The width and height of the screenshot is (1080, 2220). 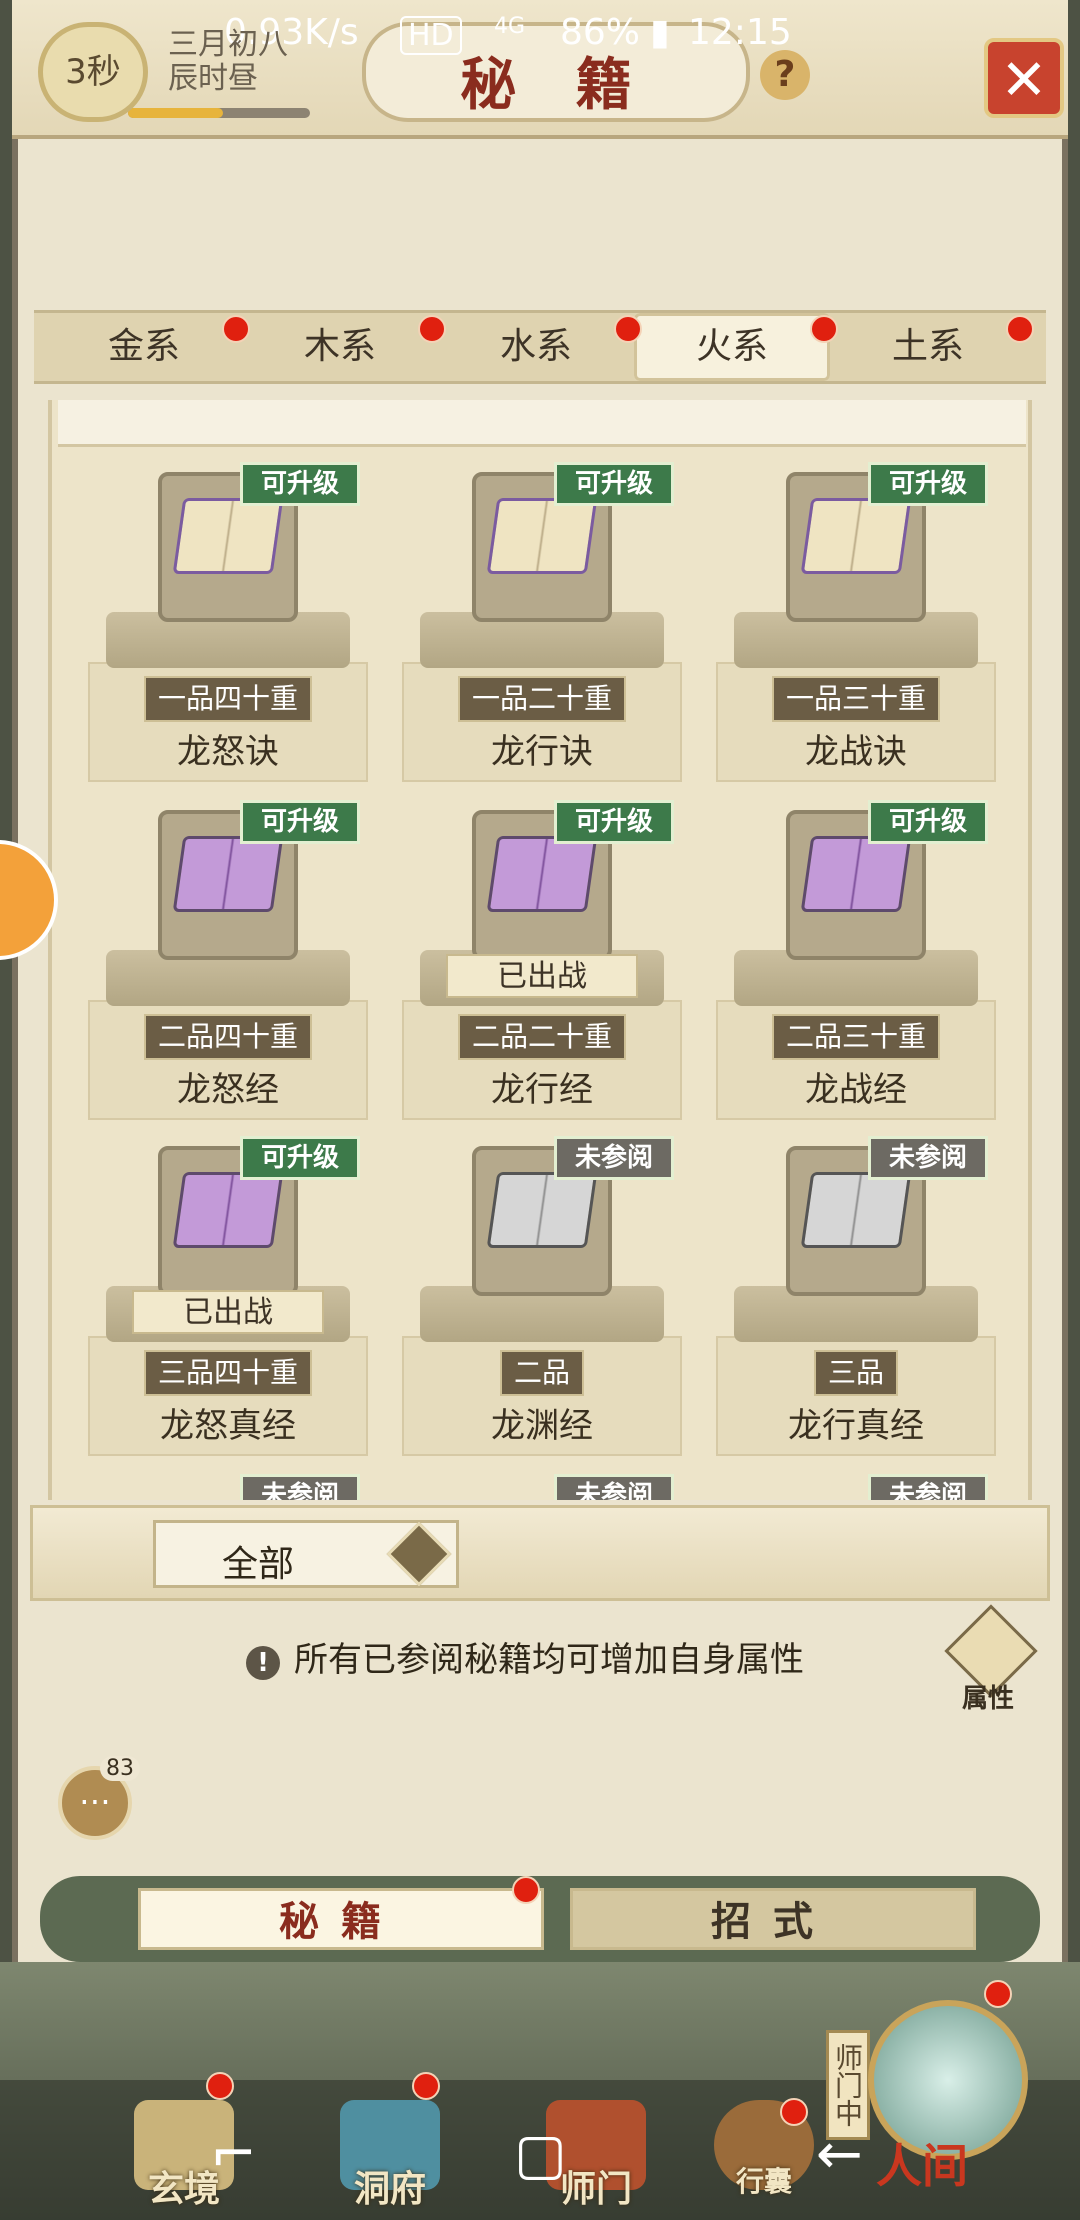 I want to click on manual-card: 可升级 已出战 二品二十重 龙行经, so click(x=542, y=960).